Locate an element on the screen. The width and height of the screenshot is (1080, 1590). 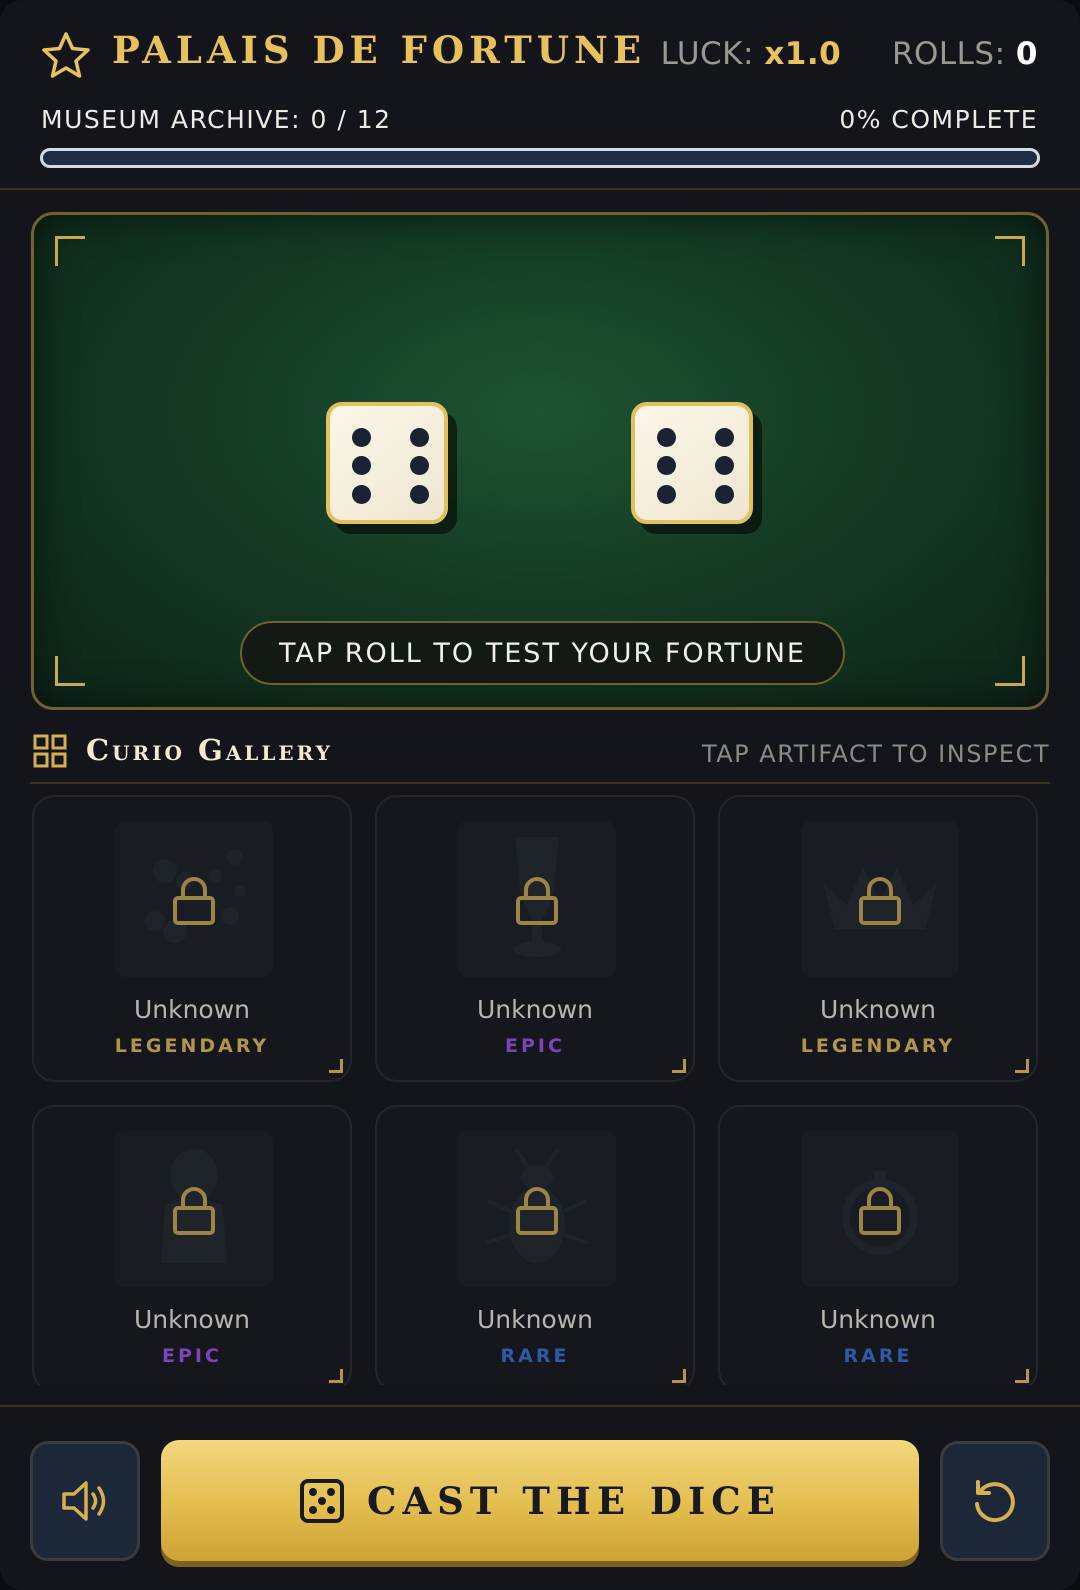
reset-icon is located at coordinates (995, 1501).